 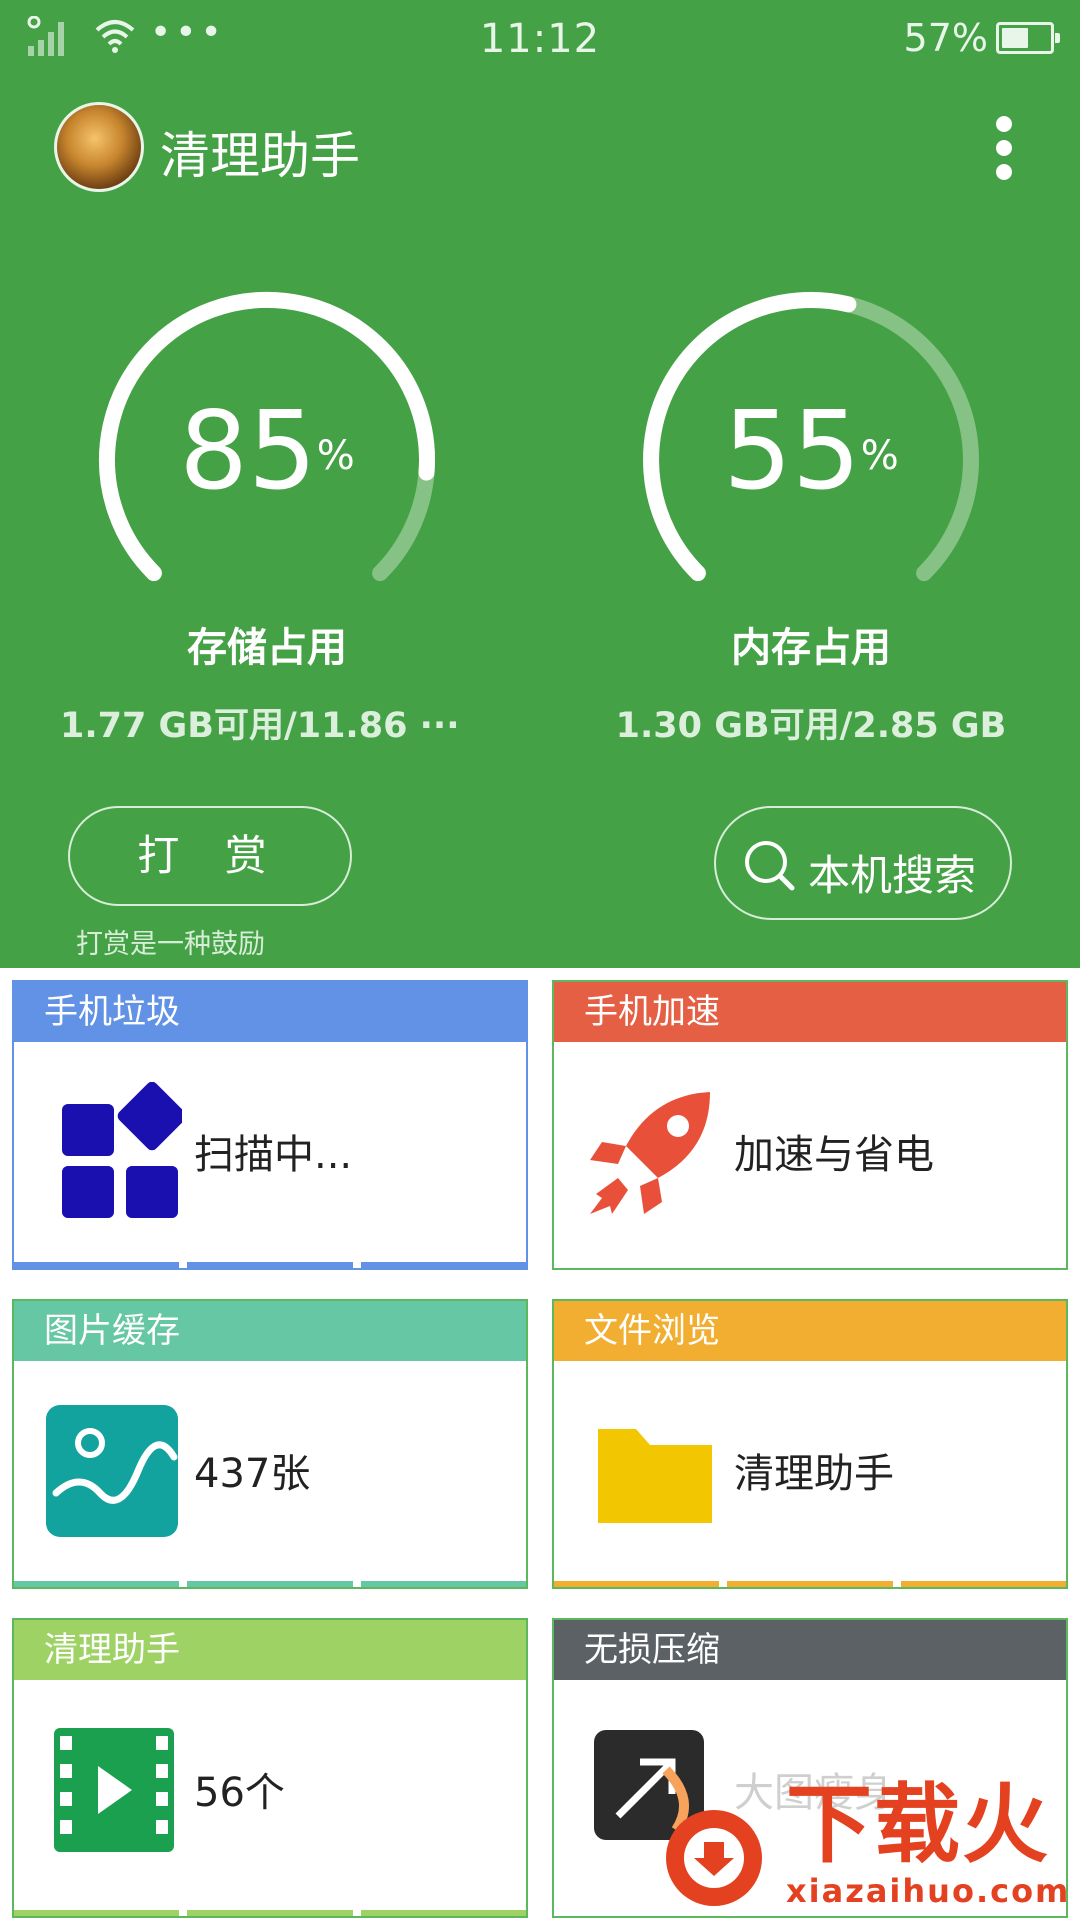 What do you see at coordinates (260, 156) in the screenshot?
I see `app-title: 清理助手` at bounding box center [260, 156].